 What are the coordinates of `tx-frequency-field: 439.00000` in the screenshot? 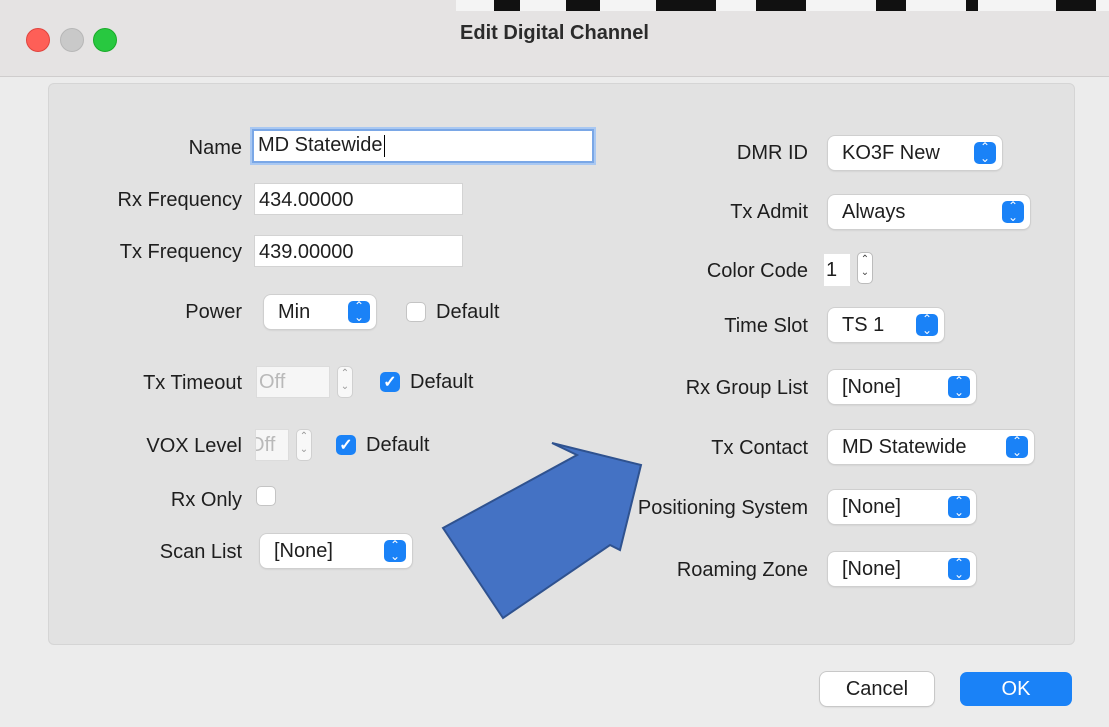 It's located at (358, 251).